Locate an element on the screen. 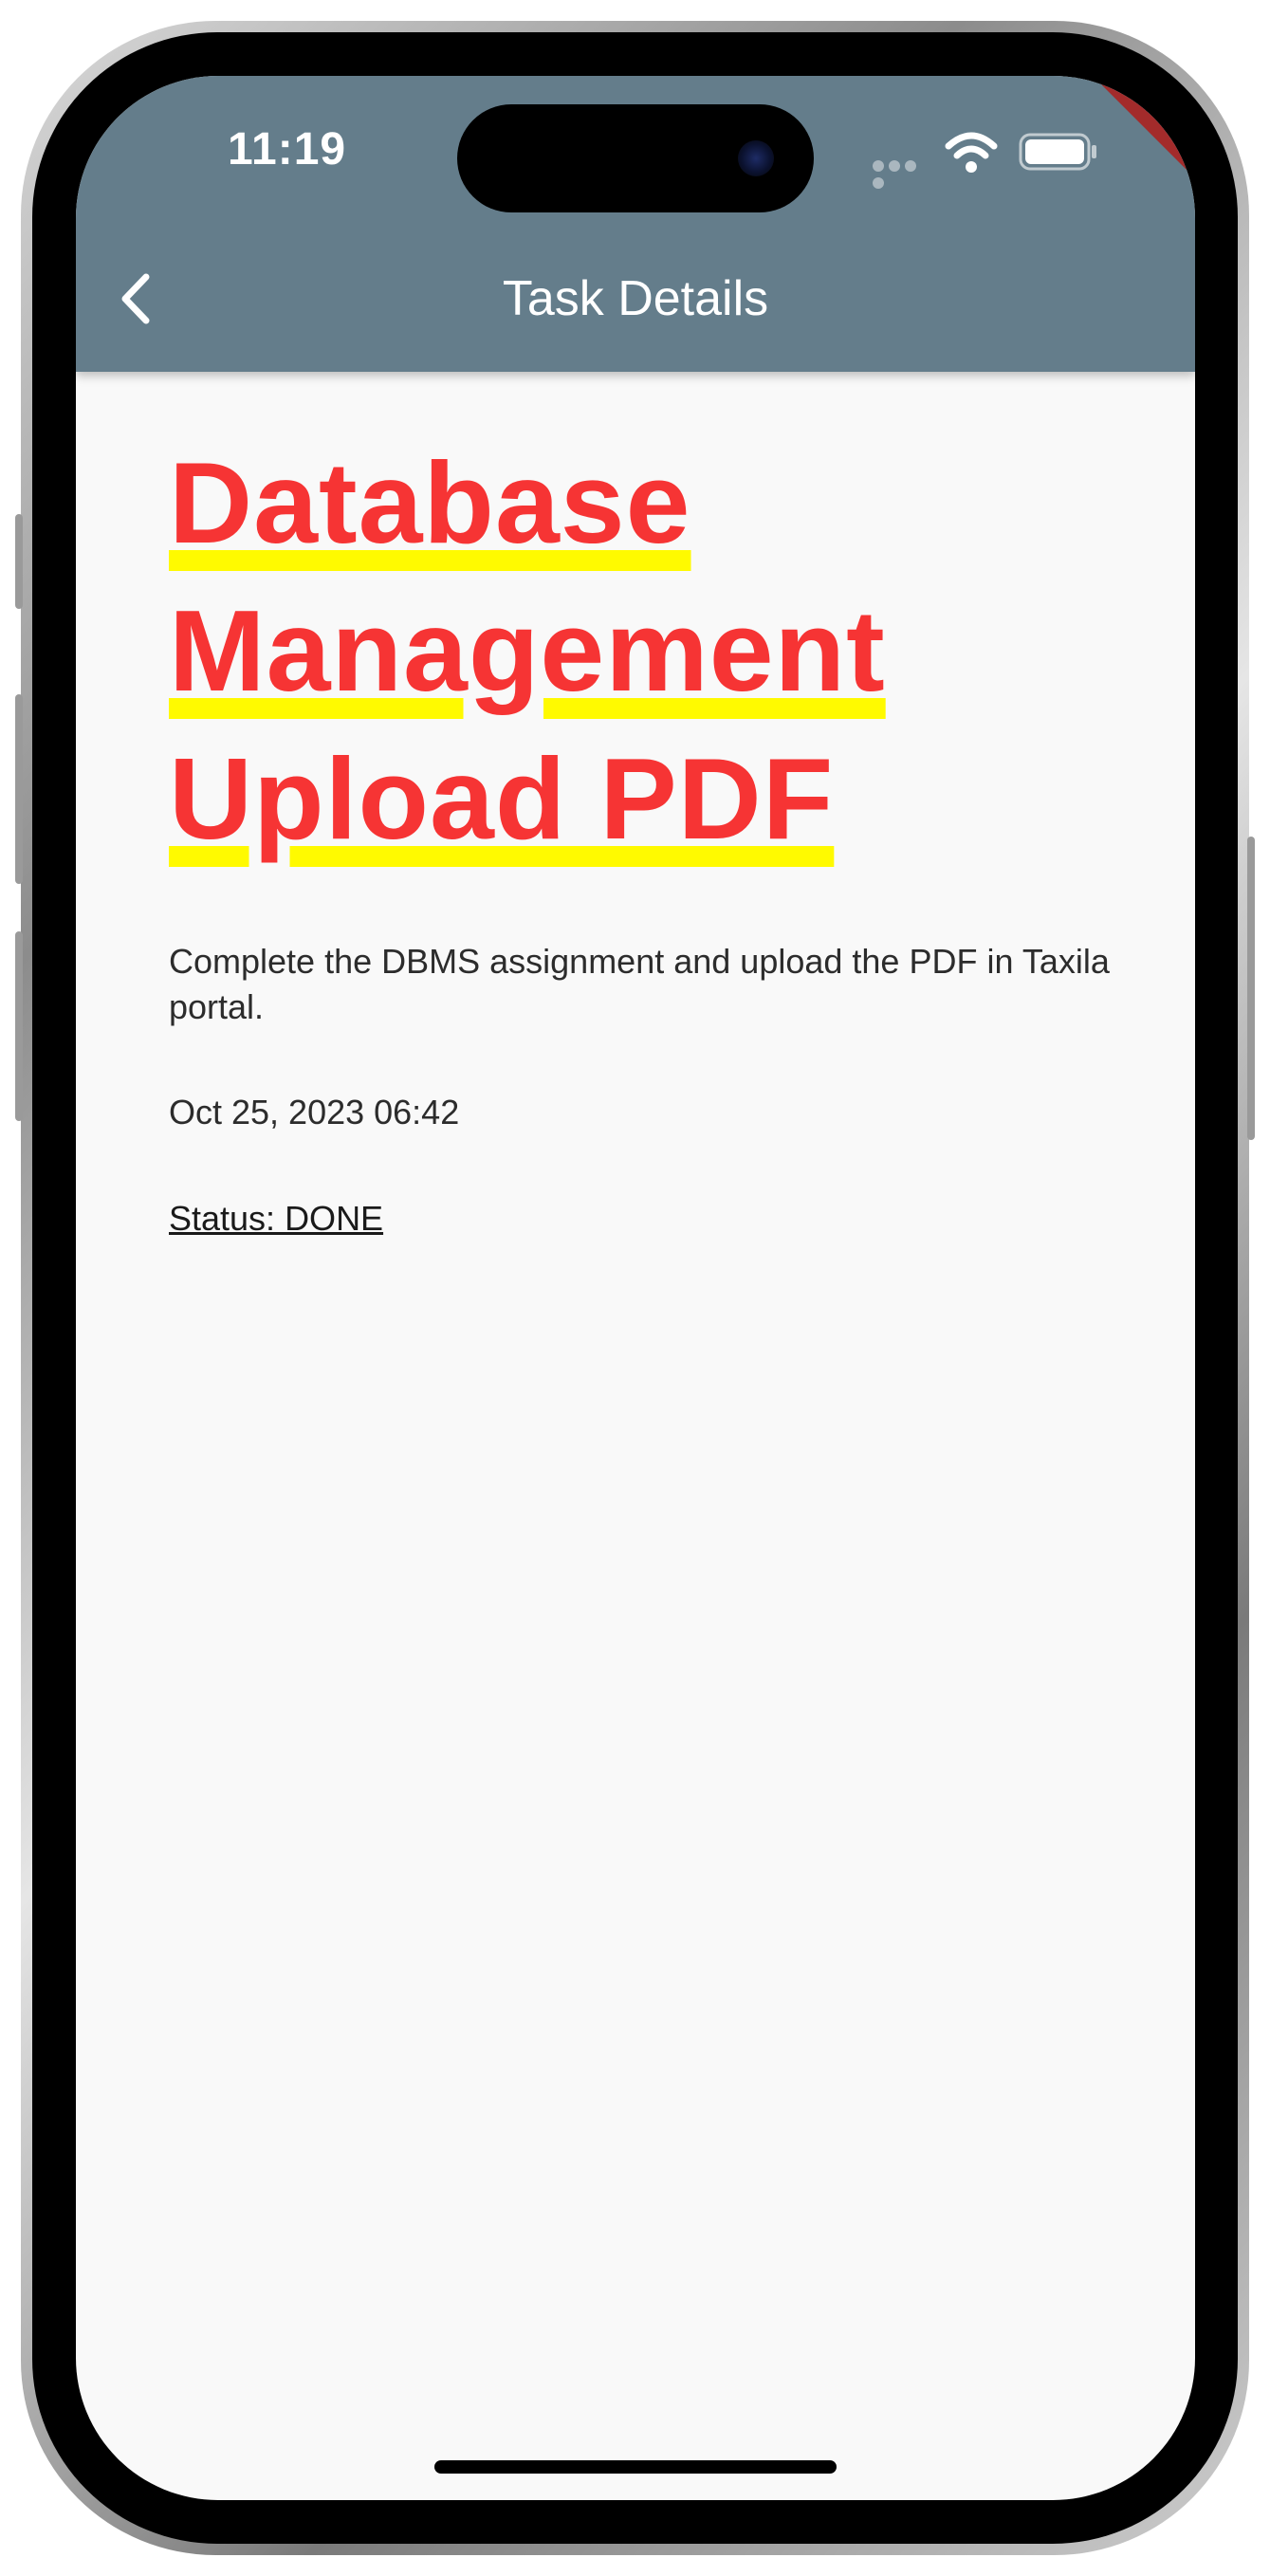 This screenshot has width=1270, height=2576. power-button is located at coordinates (1251, 988).